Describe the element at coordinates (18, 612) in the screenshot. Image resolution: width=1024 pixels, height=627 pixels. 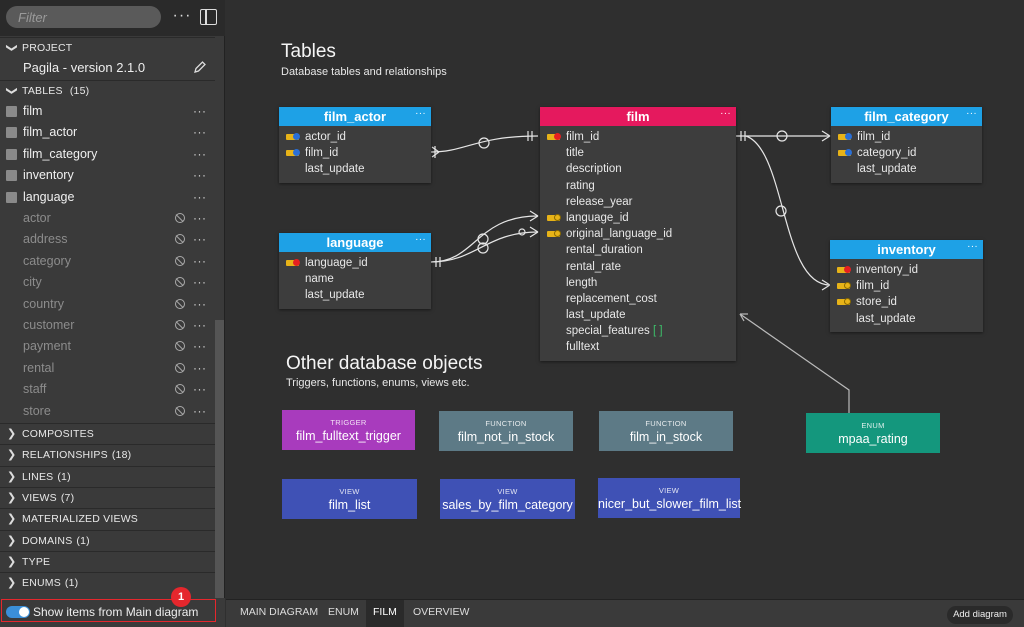
I see `show-main-diagram-toggle` at that location.